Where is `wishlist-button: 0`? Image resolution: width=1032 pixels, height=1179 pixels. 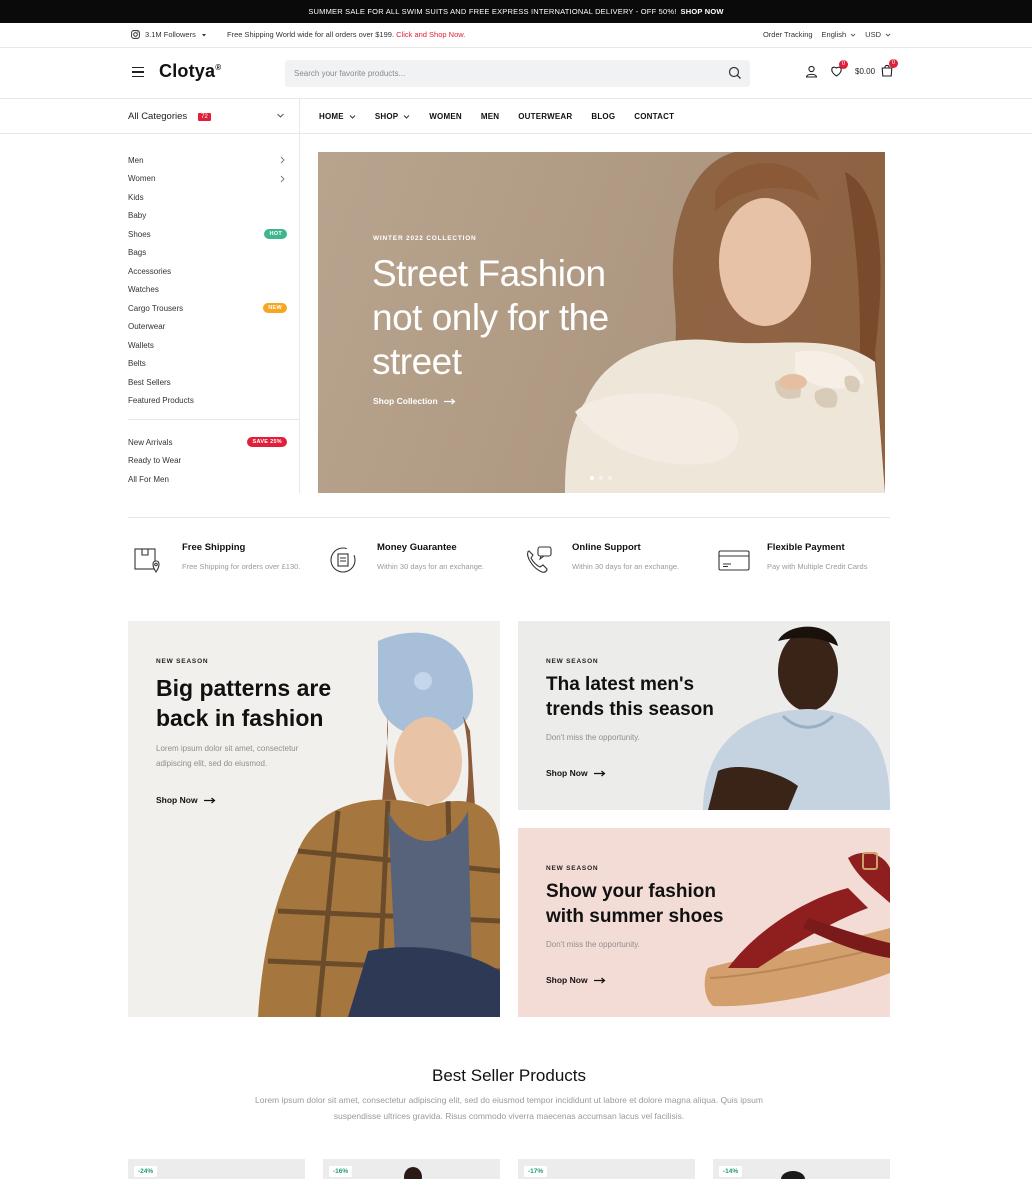 wishlist-button: 0 is located at coordinates (839, 69).